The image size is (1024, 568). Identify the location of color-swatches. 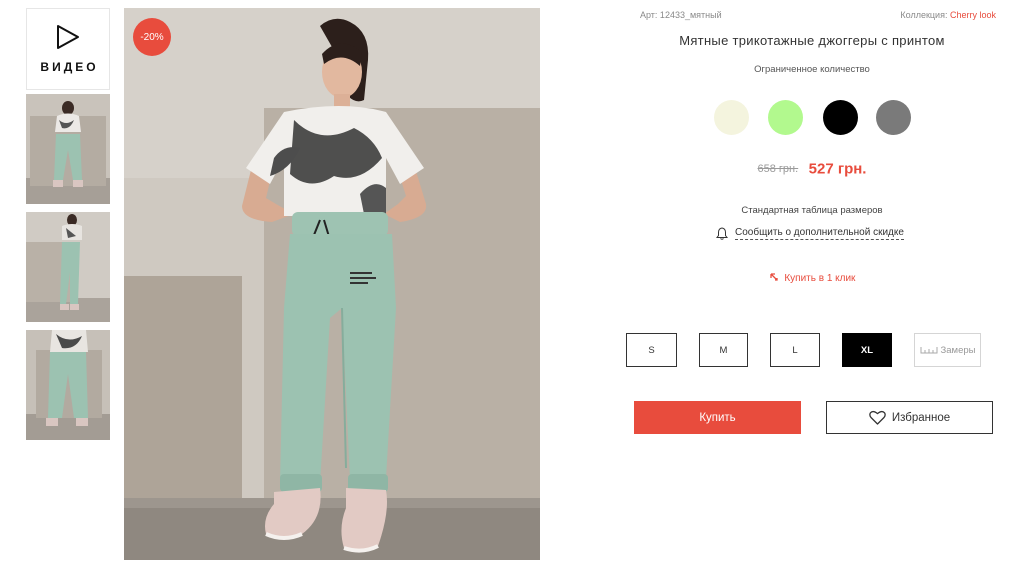
(814, 118).